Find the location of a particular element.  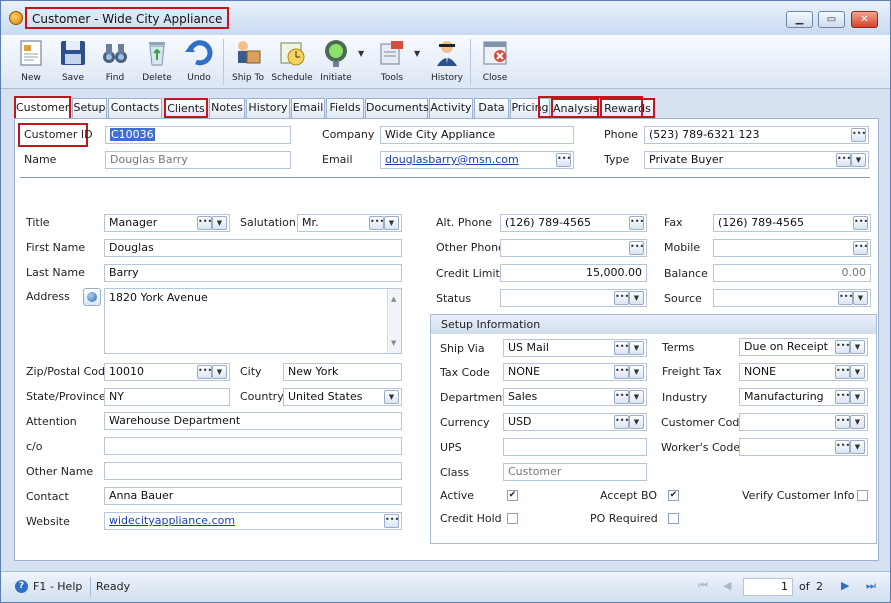

first-name-input: Douglas is located at coordinates (253, 248).